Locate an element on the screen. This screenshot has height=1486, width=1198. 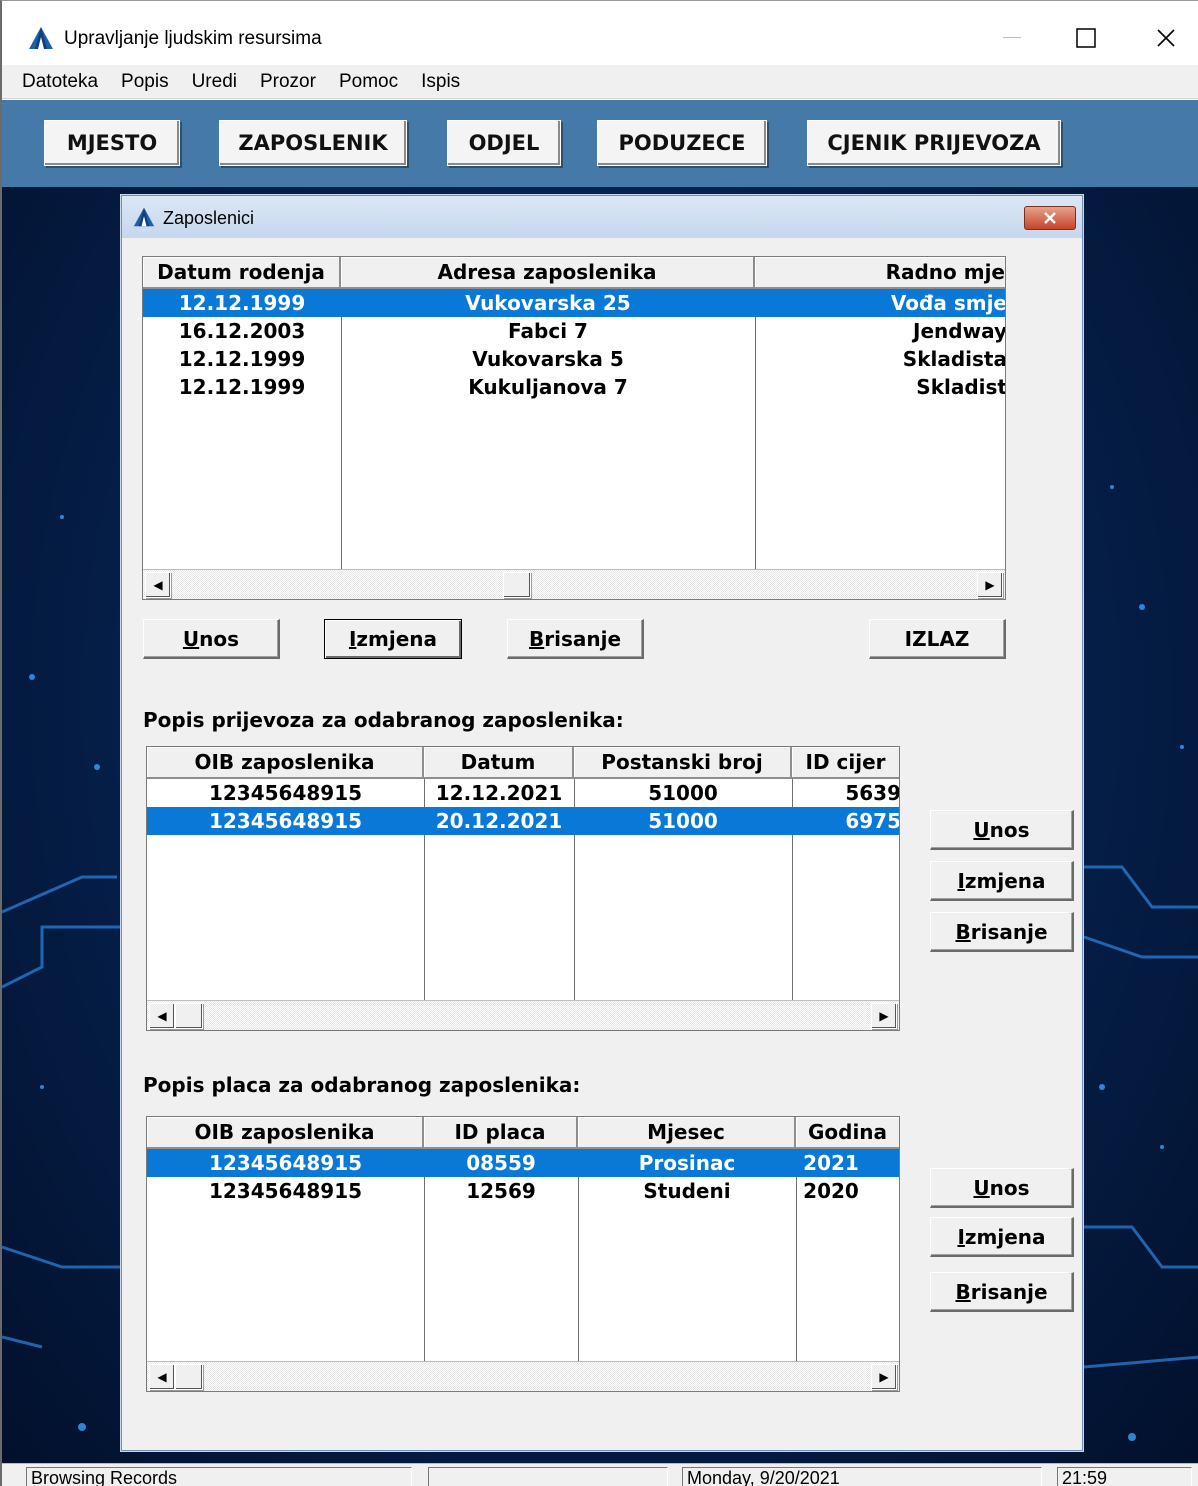
odjel-button: ODJEL is located at coordinates (504, 143).